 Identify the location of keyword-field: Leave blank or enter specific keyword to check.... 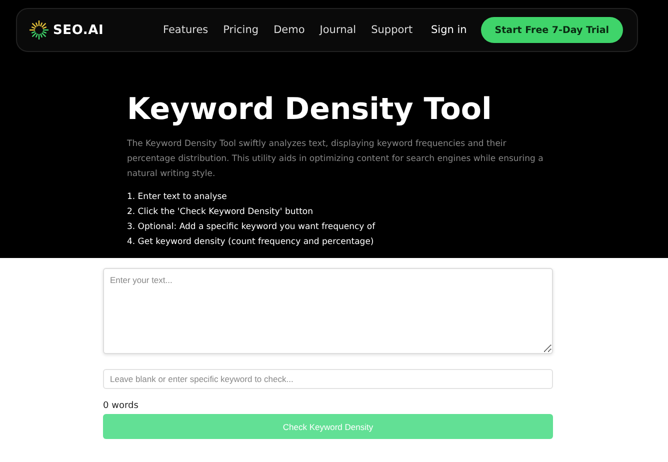
(328, 379).